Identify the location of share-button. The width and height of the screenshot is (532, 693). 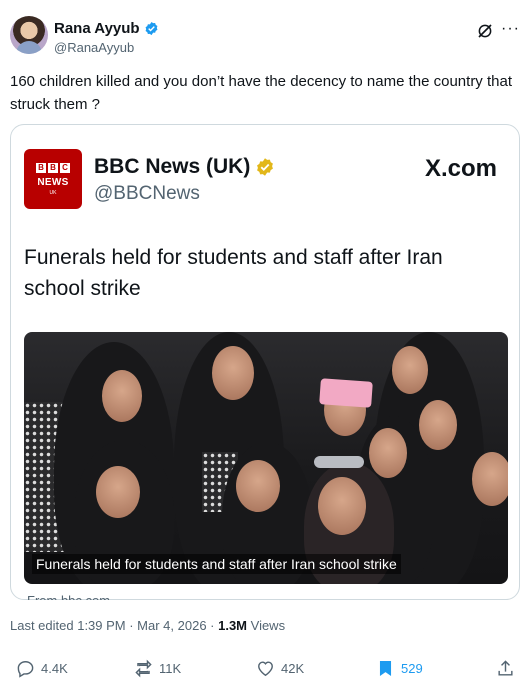
(505, 668).